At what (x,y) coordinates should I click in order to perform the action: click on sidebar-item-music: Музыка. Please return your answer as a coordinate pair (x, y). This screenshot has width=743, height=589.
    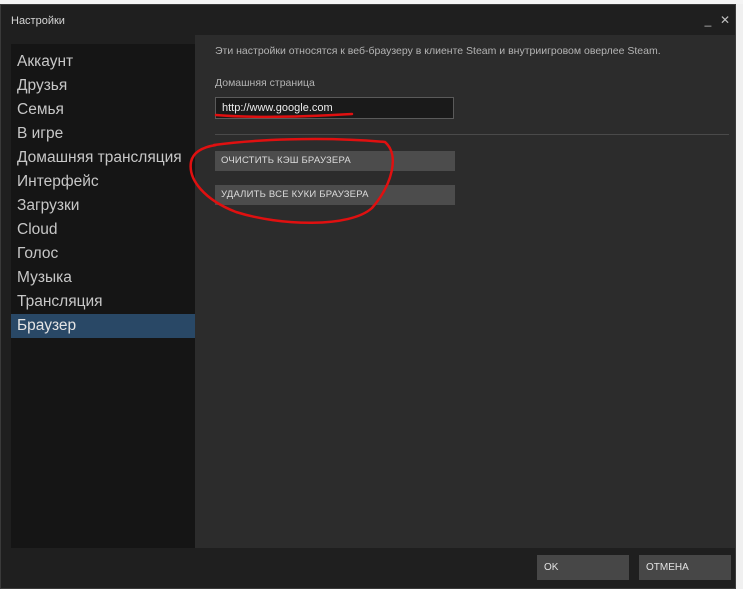
    Looking at the image, I should click on (103, 278).